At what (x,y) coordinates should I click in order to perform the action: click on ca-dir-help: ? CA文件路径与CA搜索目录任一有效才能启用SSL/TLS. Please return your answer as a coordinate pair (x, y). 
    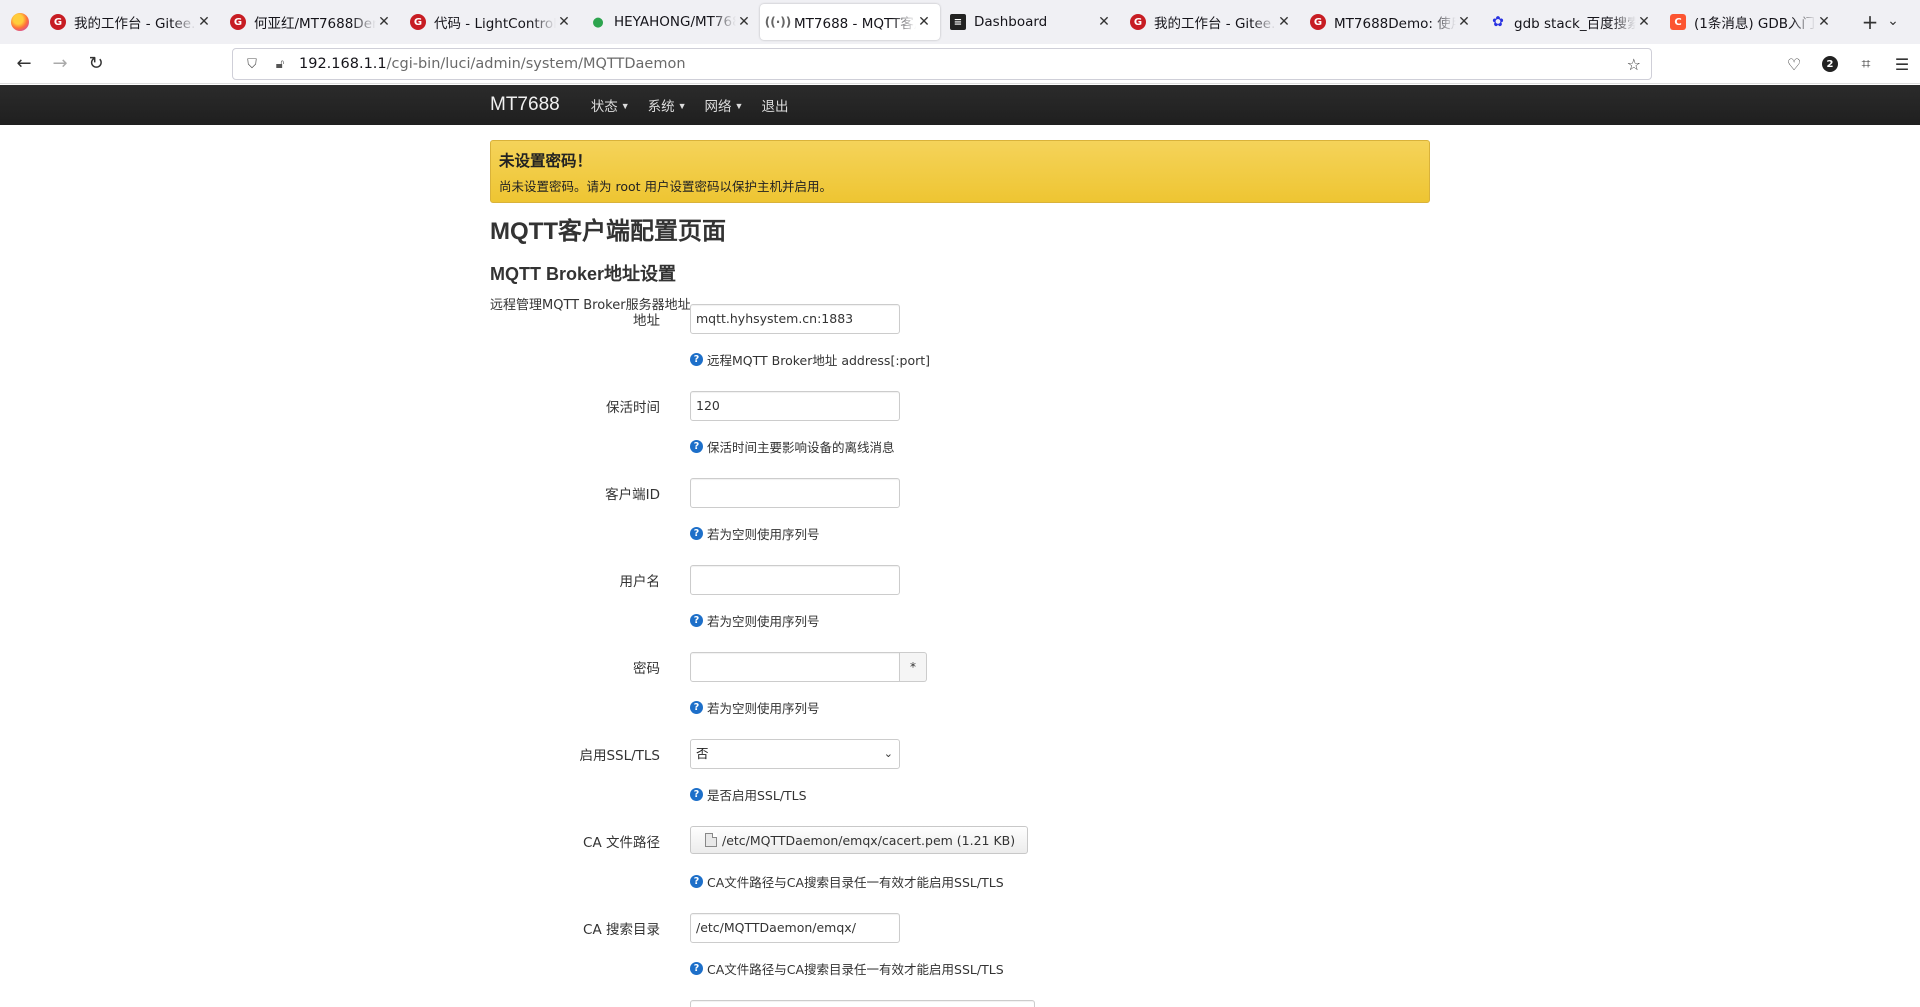
    Looking at the image, I should click on (847, 968).